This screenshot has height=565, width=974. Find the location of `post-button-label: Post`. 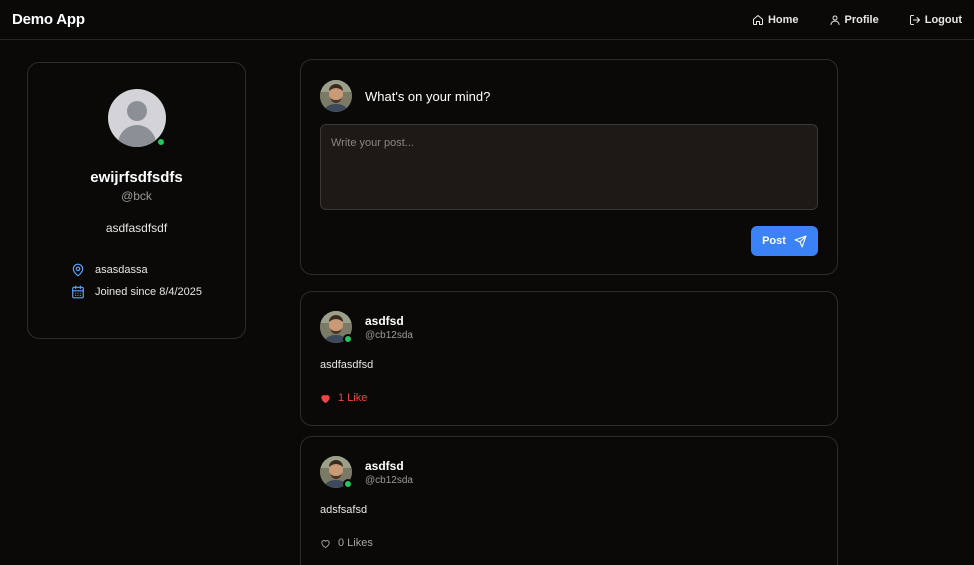

post-button-label: Post is located at coordinates (774, 241).